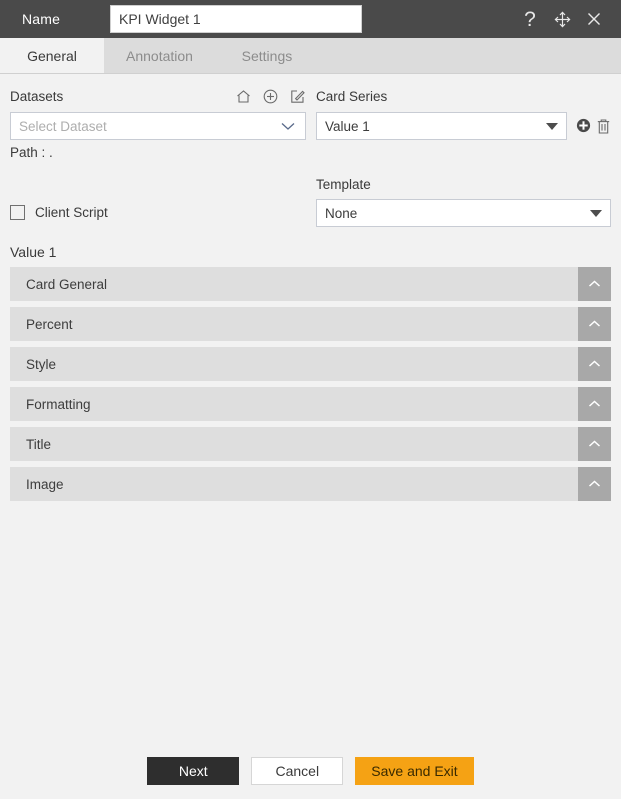  What do you see at coordinates (71, 212) in the screenshot?
I see `client-script-label: Client Script` at bounding box center [71, 212].